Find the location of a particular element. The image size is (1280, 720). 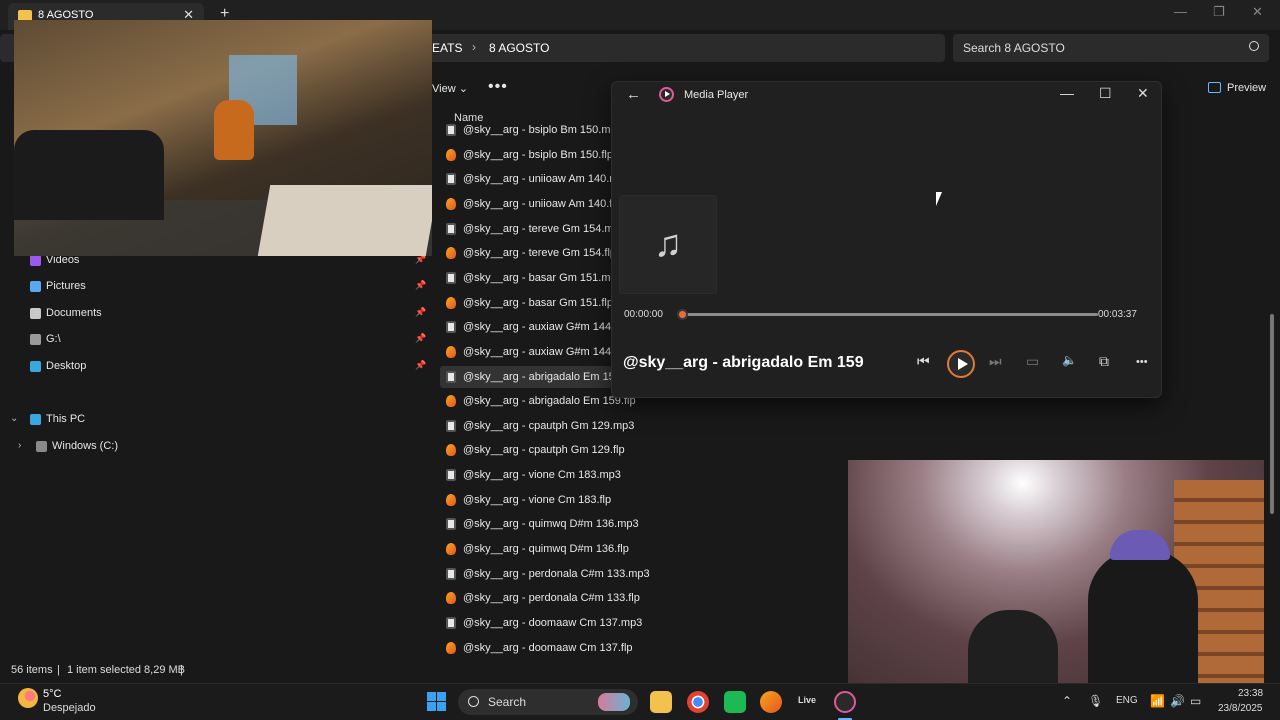

file-row: @sky__arg - basar Gm 151.flp is located at coordinates (526, 303).